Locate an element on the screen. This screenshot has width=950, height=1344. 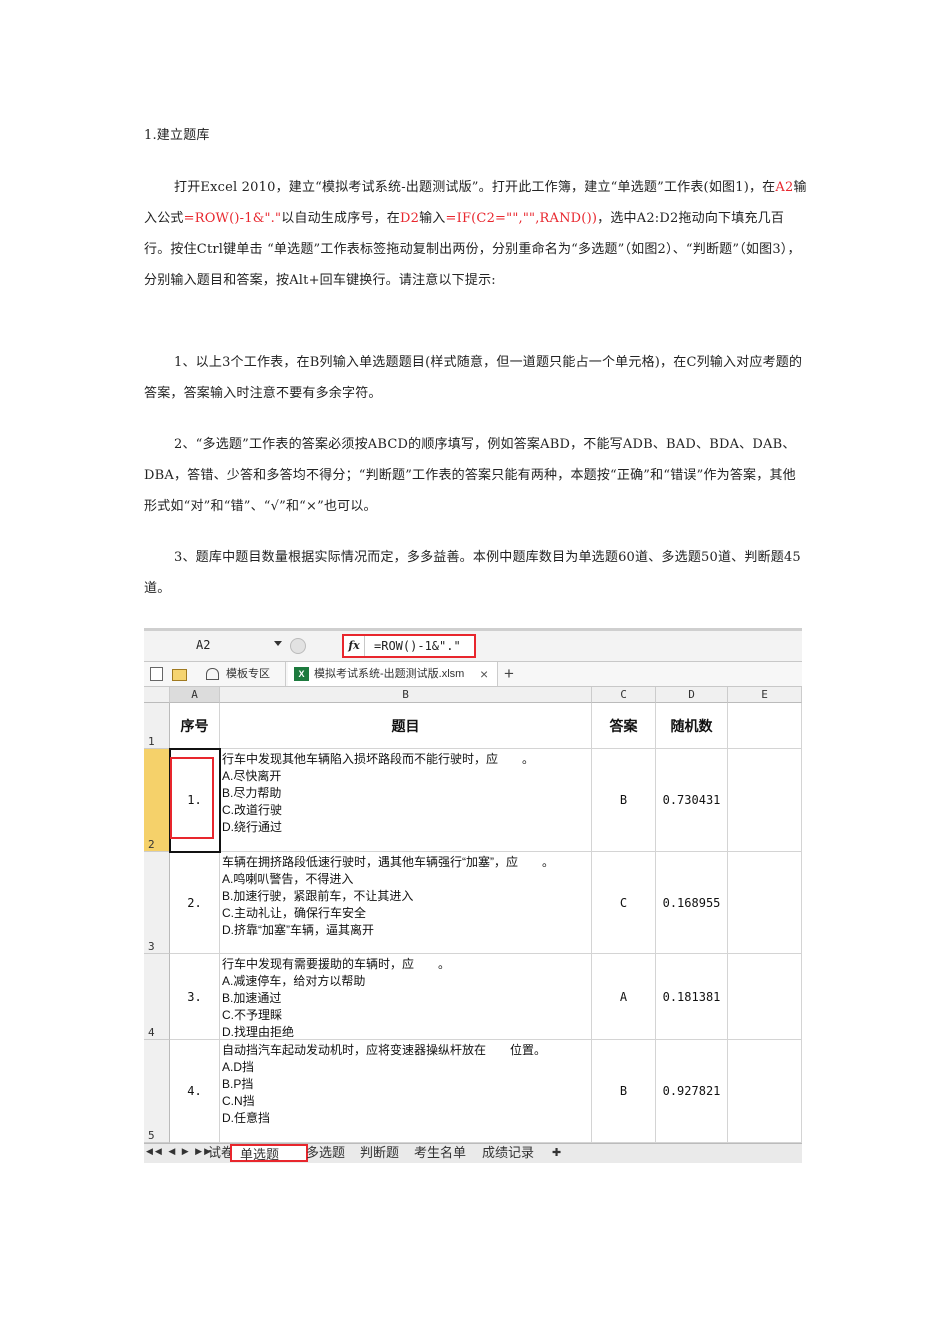
sheet-tab: 成绩记录 is located at coordinates (508, 1153).